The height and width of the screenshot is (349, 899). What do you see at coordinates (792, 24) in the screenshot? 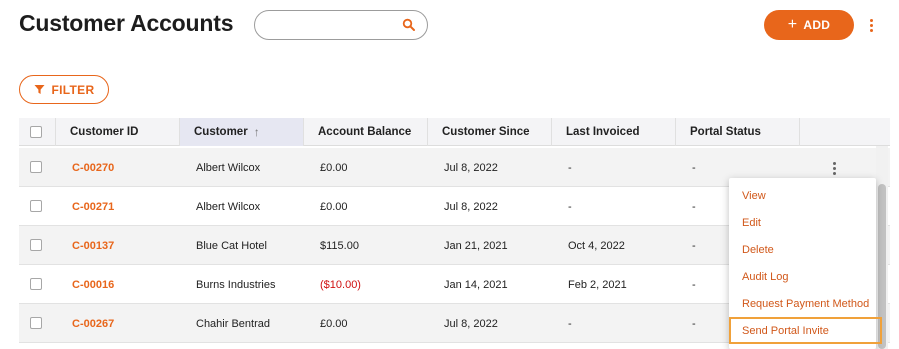
I see `plus-icon: +` at bounding box center [792, 24].